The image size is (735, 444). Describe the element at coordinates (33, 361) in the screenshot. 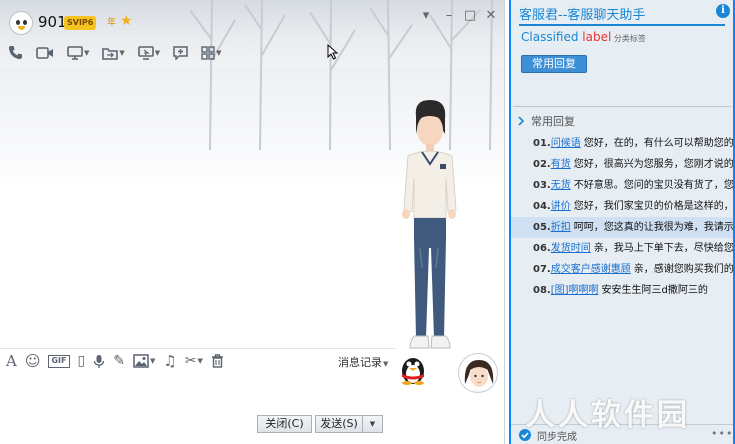

I see `emoji-icon: ☺` at that location.